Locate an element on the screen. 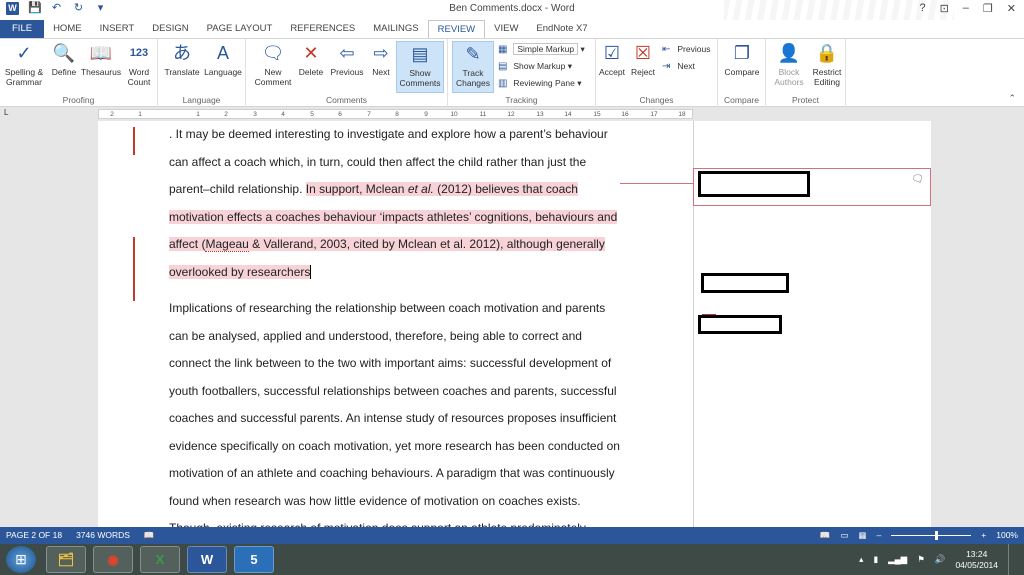  start-button: ⊞ is located at coordinates (21, 559).